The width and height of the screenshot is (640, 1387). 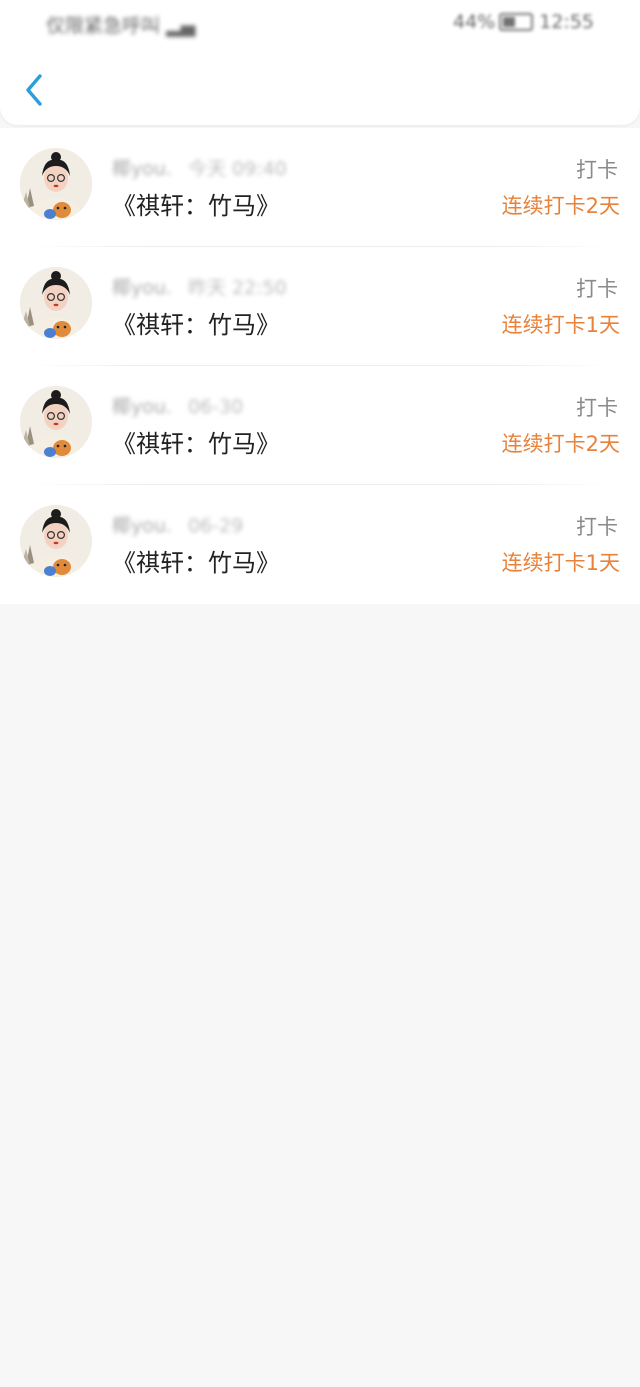 What do you see at coordinates (320, 23) in the screenshot?
I see `status-bar: 仅限紧急呼叫 ▂▄ 44% 12:55` at bounding box center [320, 23].